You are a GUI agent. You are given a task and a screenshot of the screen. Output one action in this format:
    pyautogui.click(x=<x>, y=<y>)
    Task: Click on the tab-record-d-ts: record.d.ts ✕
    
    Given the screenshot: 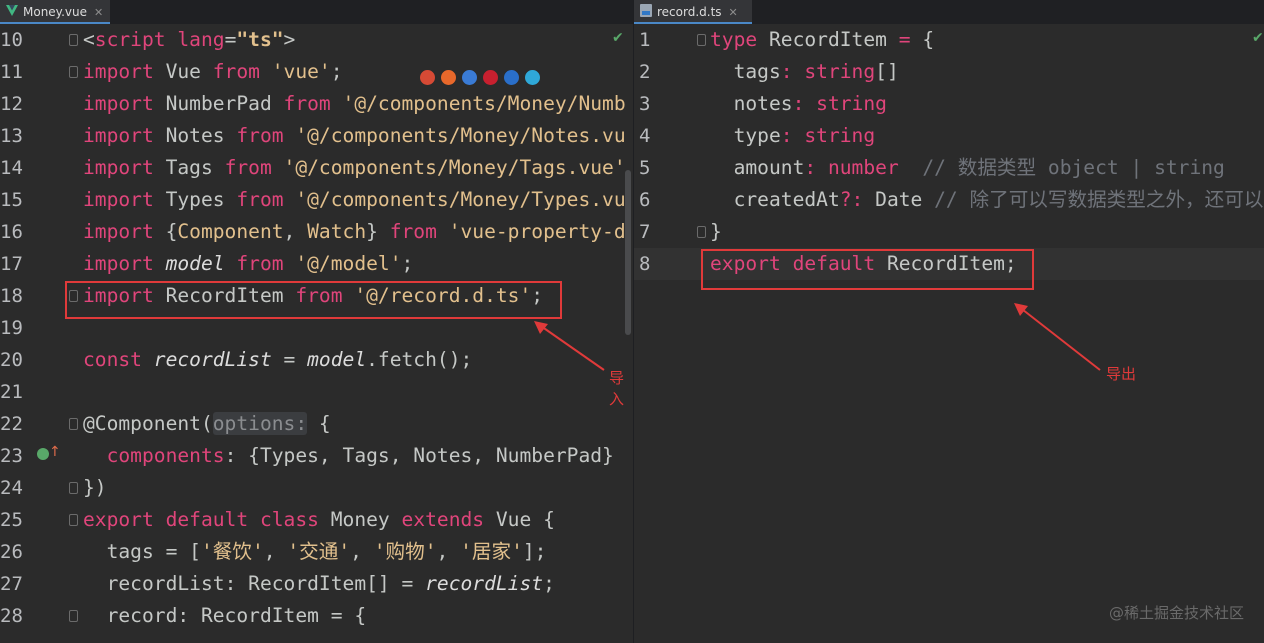 What is the action you would take?
    pyautogui.click(x=693, y=12)
    